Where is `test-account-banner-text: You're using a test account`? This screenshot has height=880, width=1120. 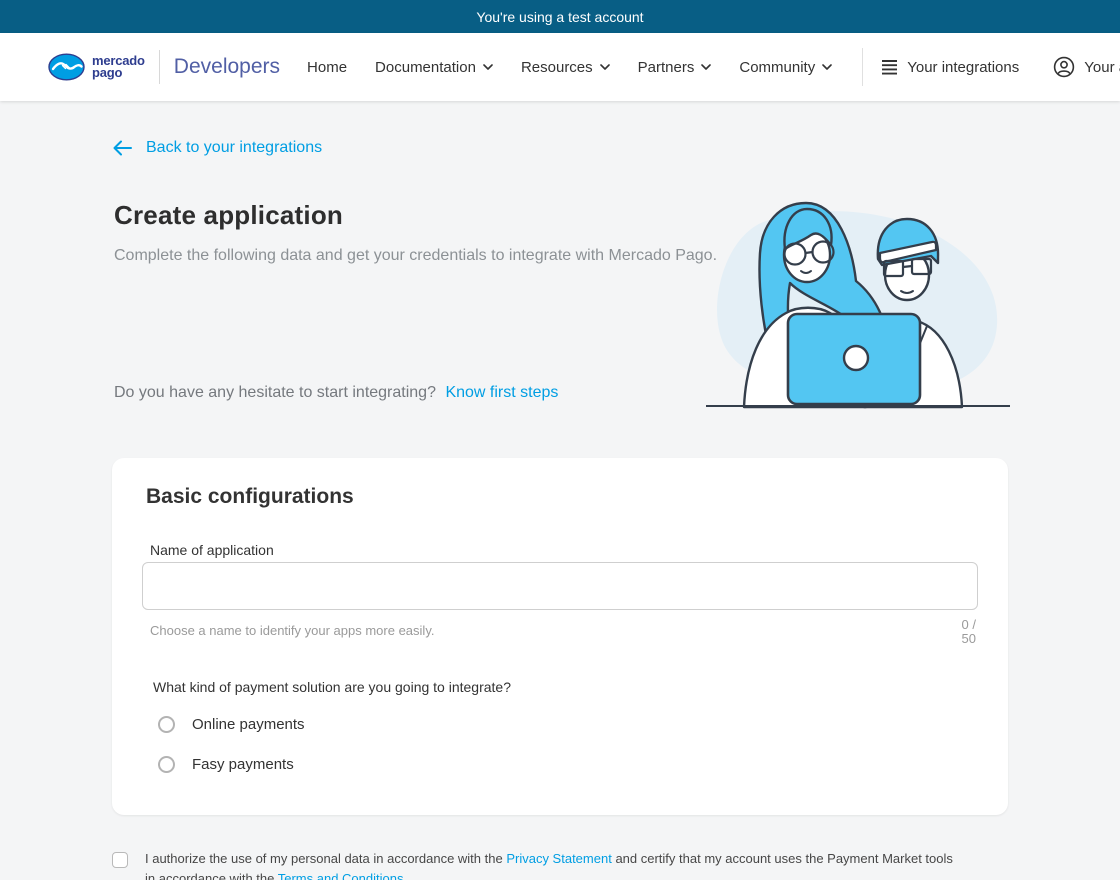 test-account-banner-text: You're using a test account is located at coordinates (560, 16).